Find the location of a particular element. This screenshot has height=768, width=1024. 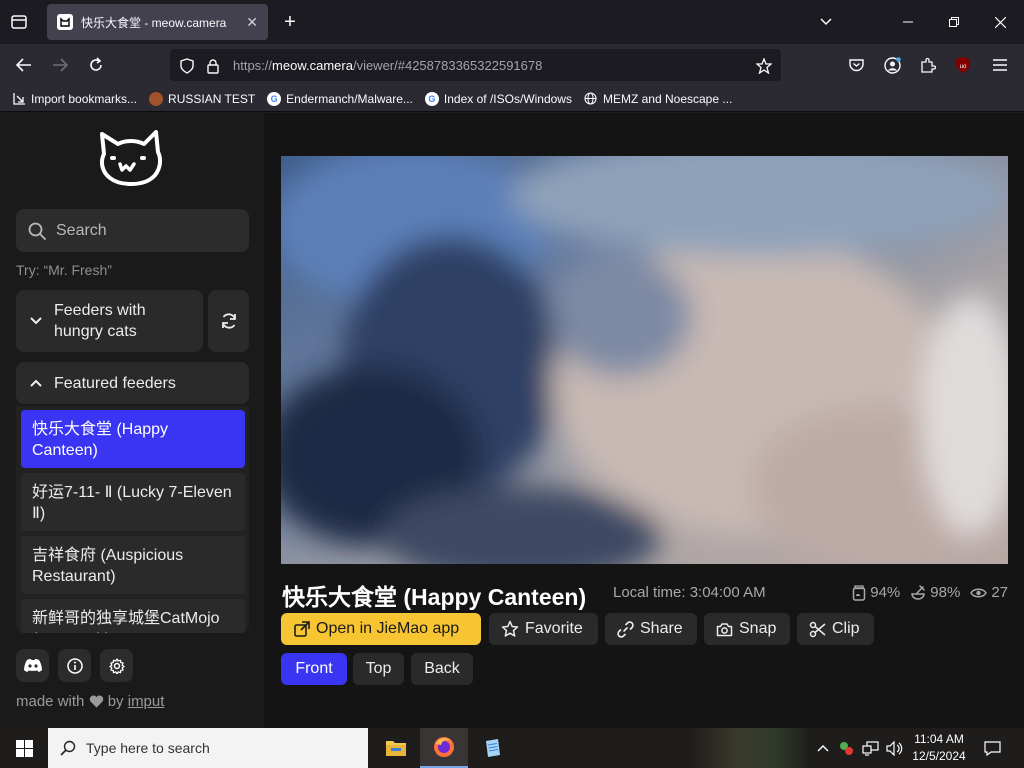

feeder-name: 好运7-11- Ⅱ (Lucky 7-Eleven Ⅱ) is located at coordinates (132, 503).